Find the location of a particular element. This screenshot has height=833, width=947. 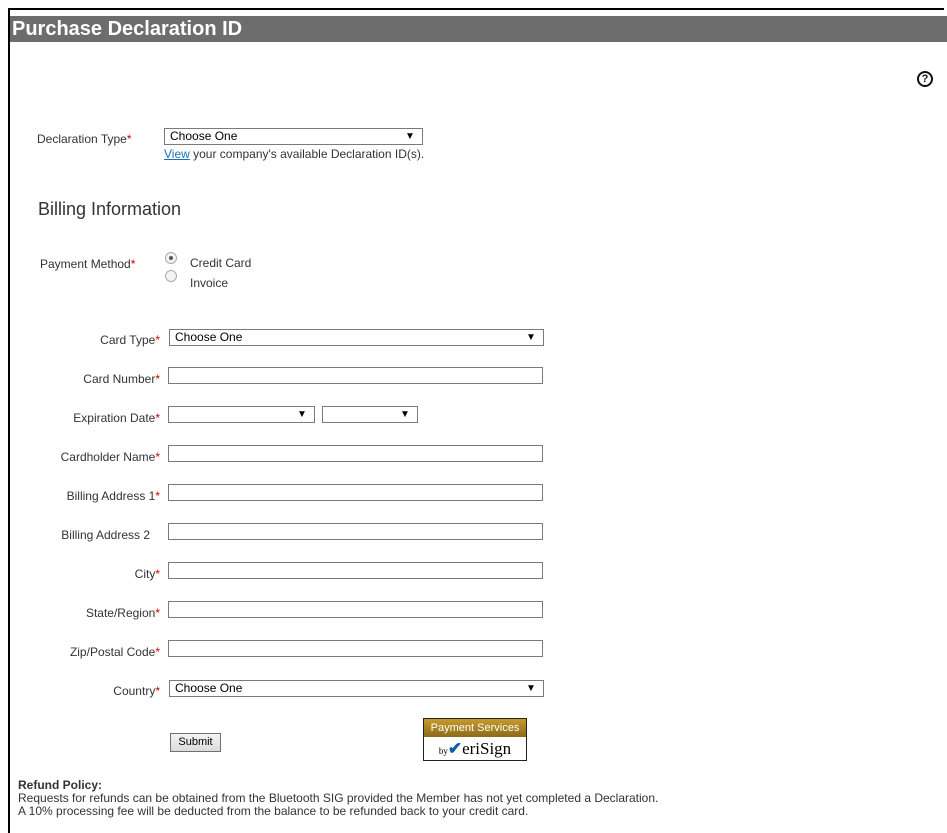

cardholder-name-input is located at coordinates (355, 453).